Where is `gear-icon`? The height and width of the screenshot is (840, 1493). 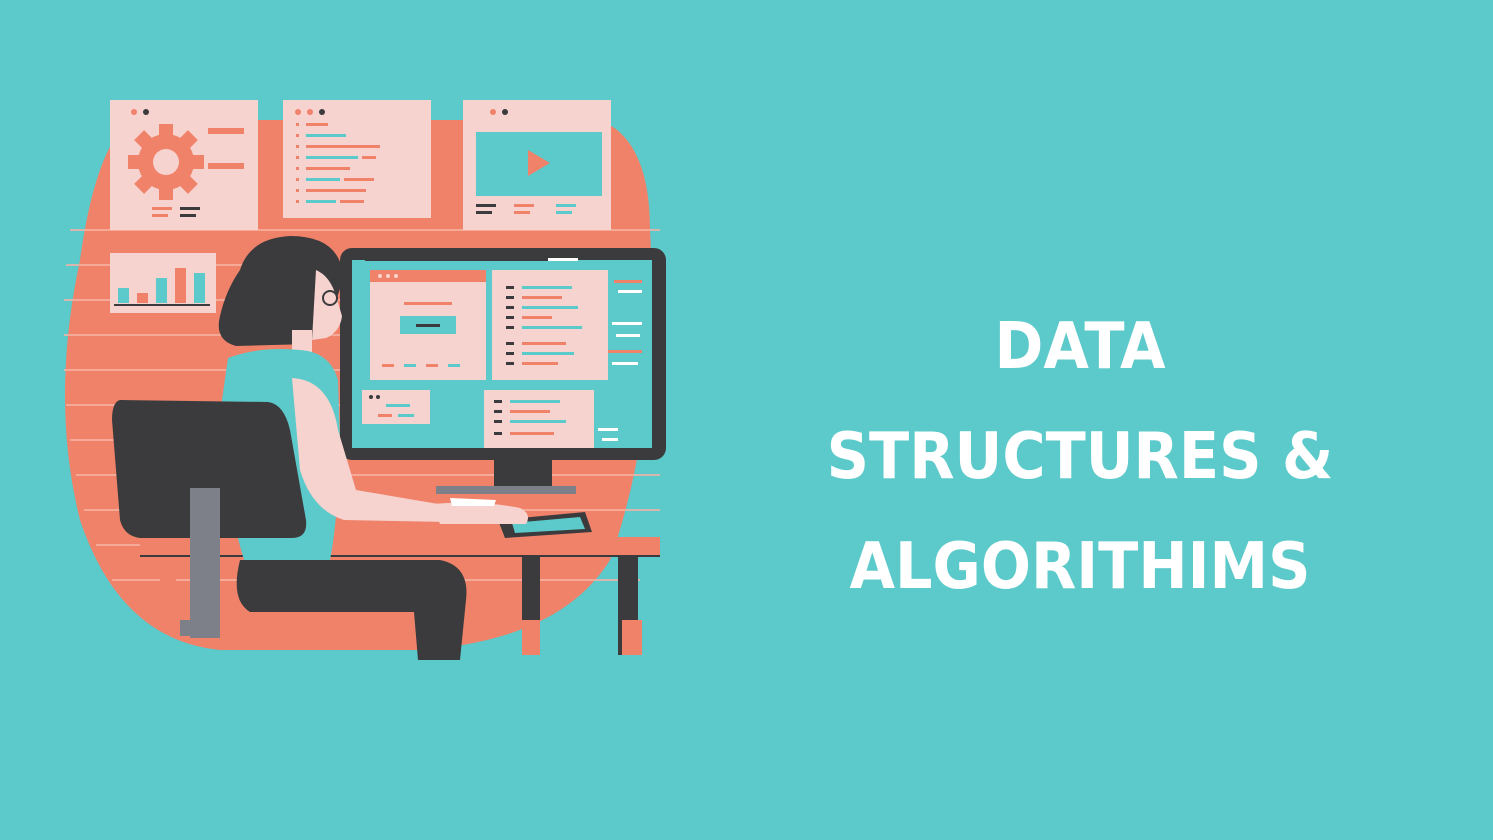 gear-icon is located at coordinates (166, 162).